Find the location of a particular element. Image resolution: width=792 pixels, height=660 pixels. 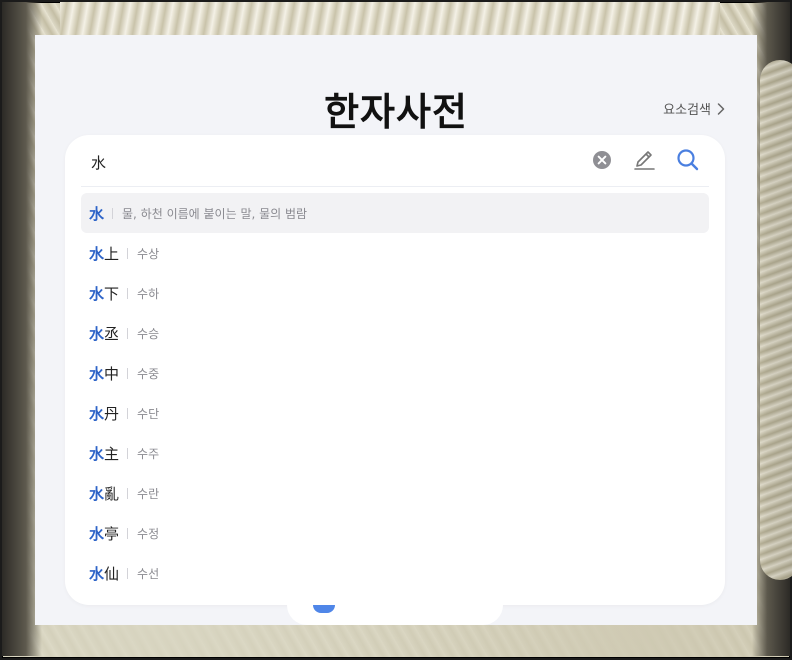

element-search-link: 요소검색 is located at coordinates (694, 108).